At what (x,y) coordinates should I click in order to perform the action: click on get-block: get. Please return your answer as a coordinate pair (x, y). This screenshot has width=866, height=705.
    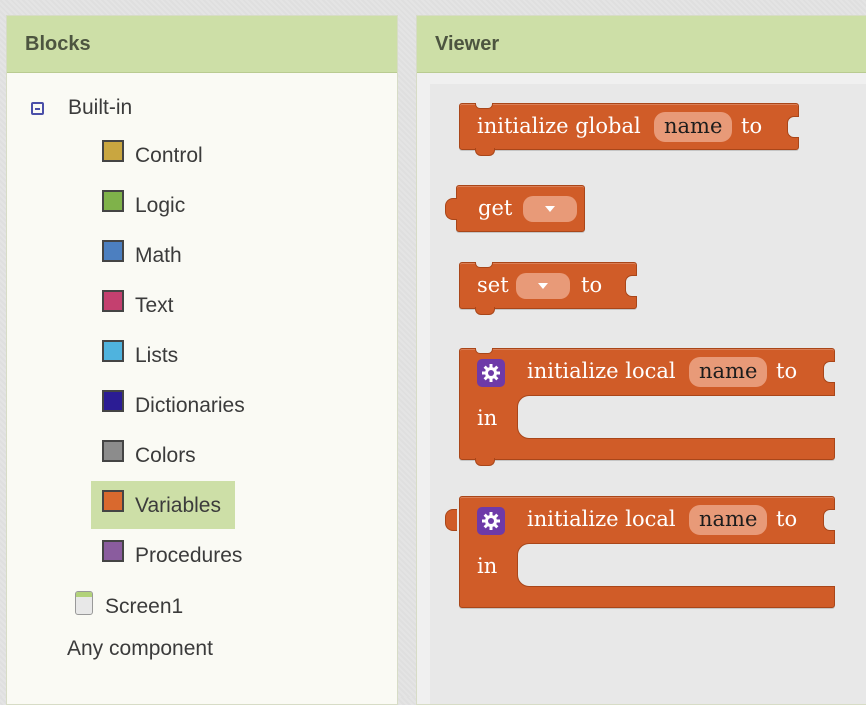
    Looking at the image, I should click on (515, 208).